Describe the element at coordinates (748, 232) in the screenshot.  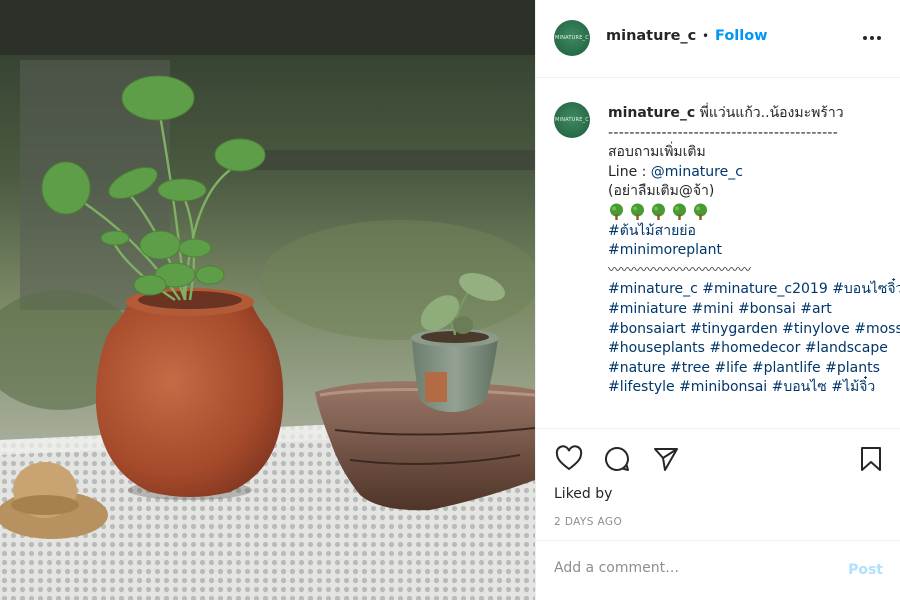
I see `hashtag-link: #ต้นไม้สายย่อ` at that location.